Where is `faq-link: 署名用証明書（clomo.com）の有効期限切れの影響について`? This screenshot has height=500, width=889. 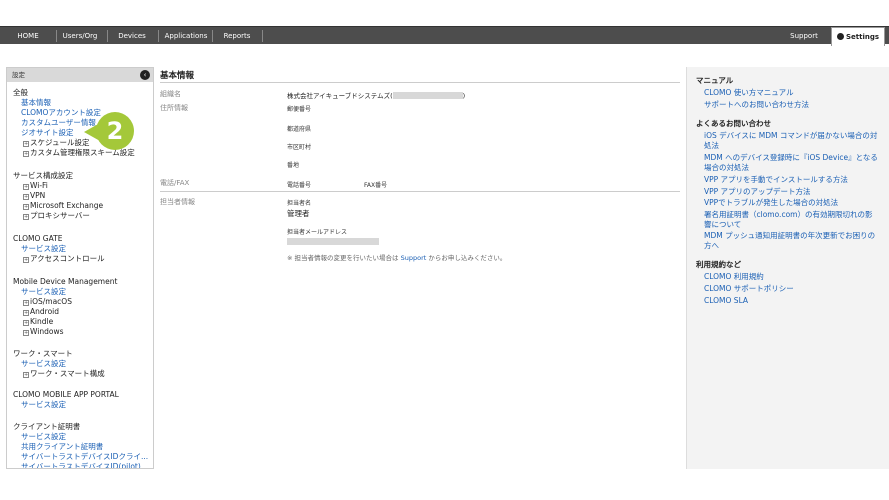
faq-link: 署名用証明書（clomo.com）の有効期限切れの影響について is located at coordinates (791, 220).